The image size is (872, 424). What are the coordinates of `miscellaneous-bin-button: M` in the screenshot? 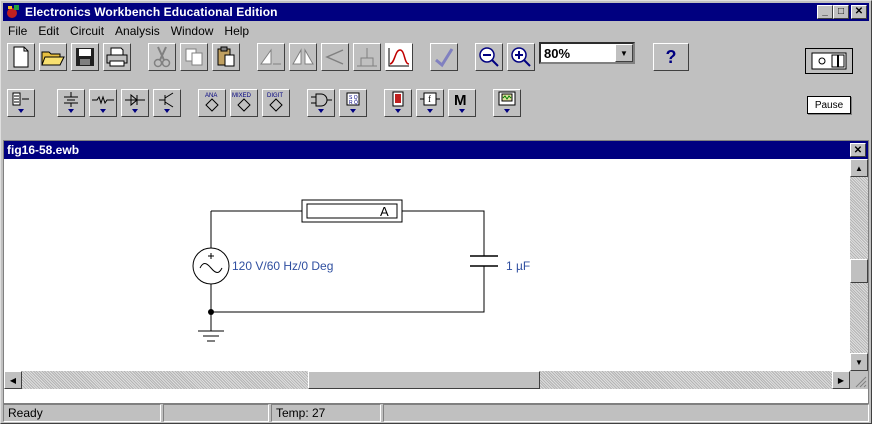 It's located at (462, 103).